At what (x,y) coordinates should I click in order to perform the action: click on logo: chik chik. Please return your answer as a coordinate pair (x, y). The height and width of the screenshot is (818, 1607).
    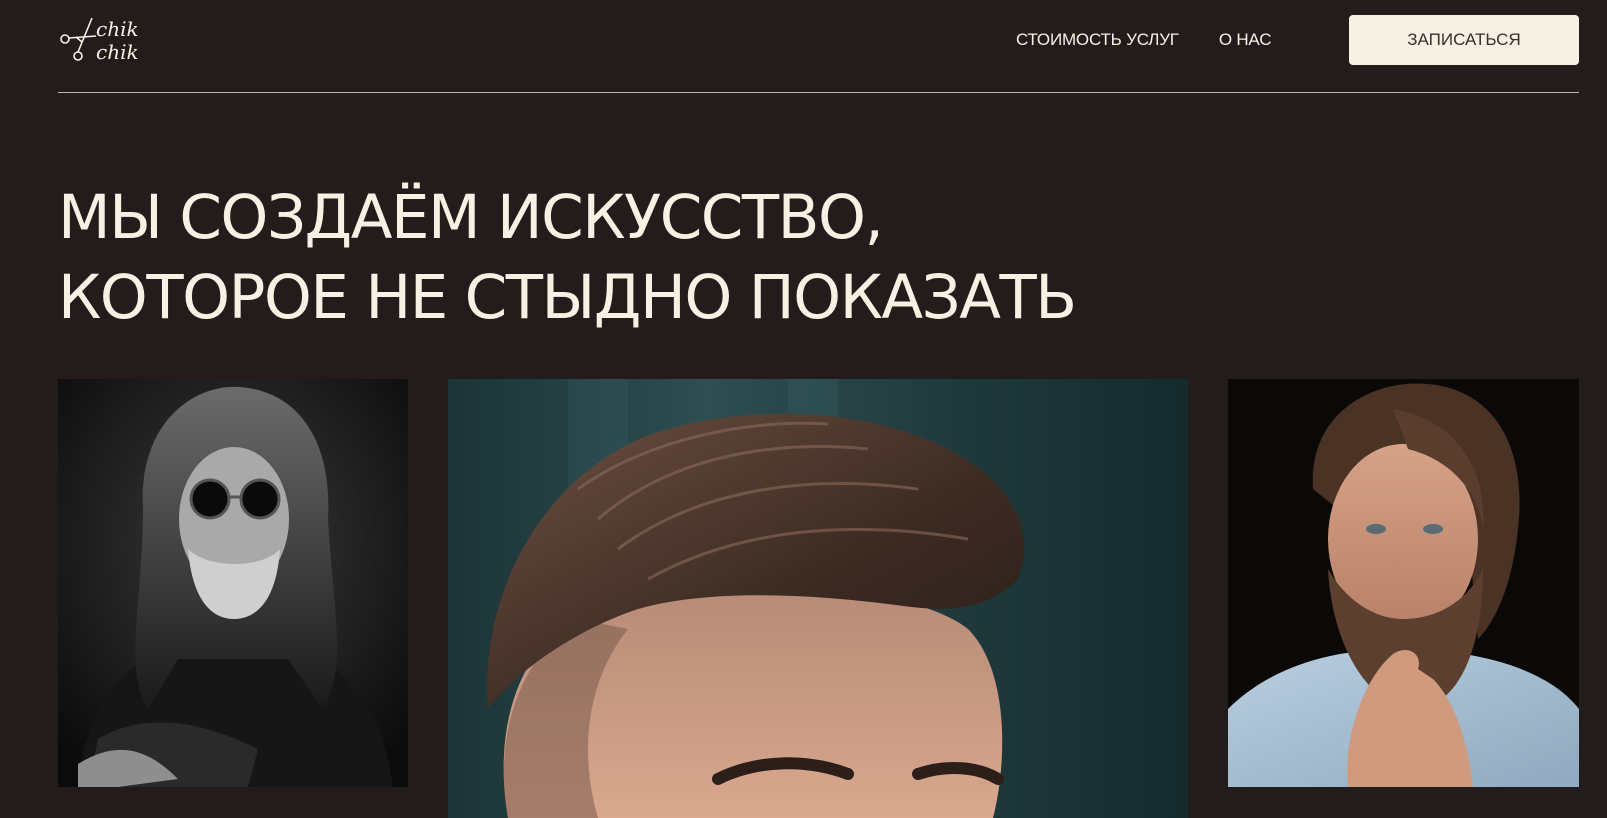
    Looking at the image, I should click on (103, 41).